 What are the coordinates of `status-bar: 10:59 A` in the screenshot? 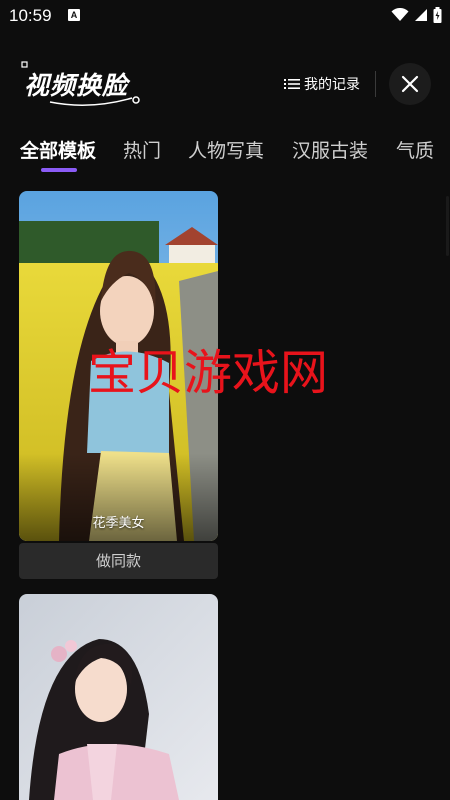 It's located at (225, 16).